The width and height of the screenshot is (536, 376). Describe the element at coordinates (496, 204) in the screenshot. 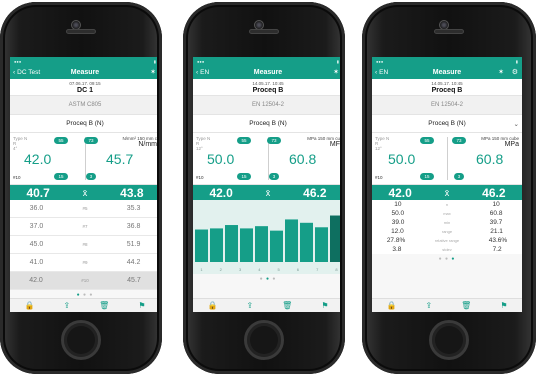

I see `stat-right: 10` at that location.